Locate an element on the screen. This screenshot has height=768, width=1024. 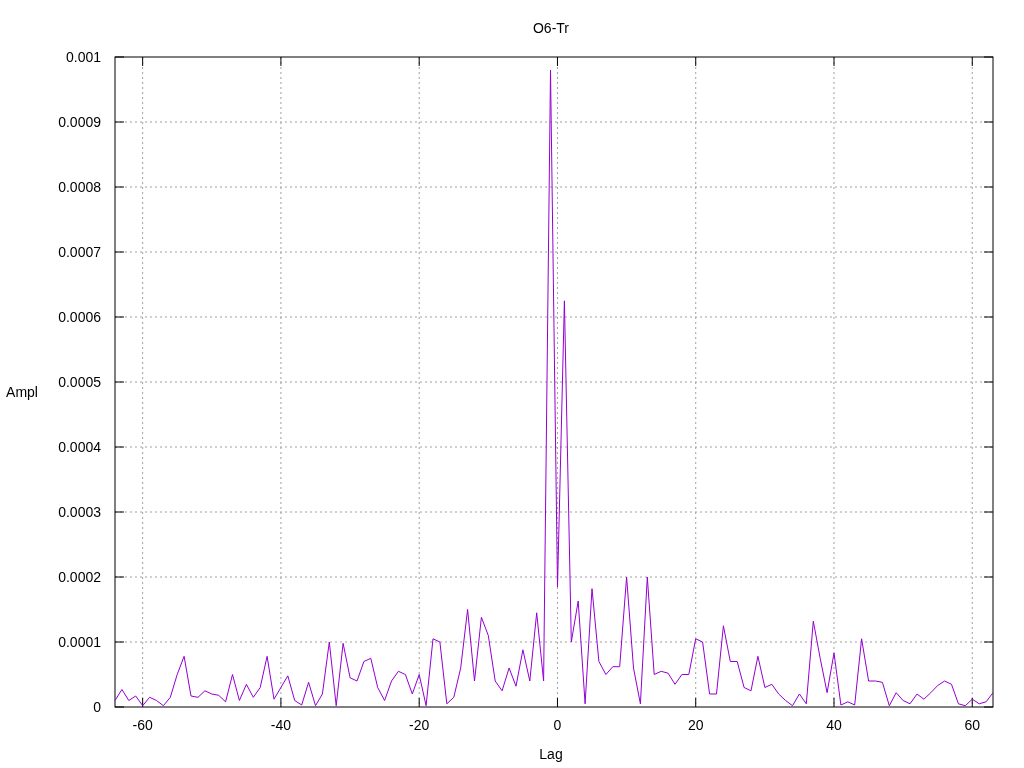
x-tick-label: 60 is located at coordinates (972, 725).